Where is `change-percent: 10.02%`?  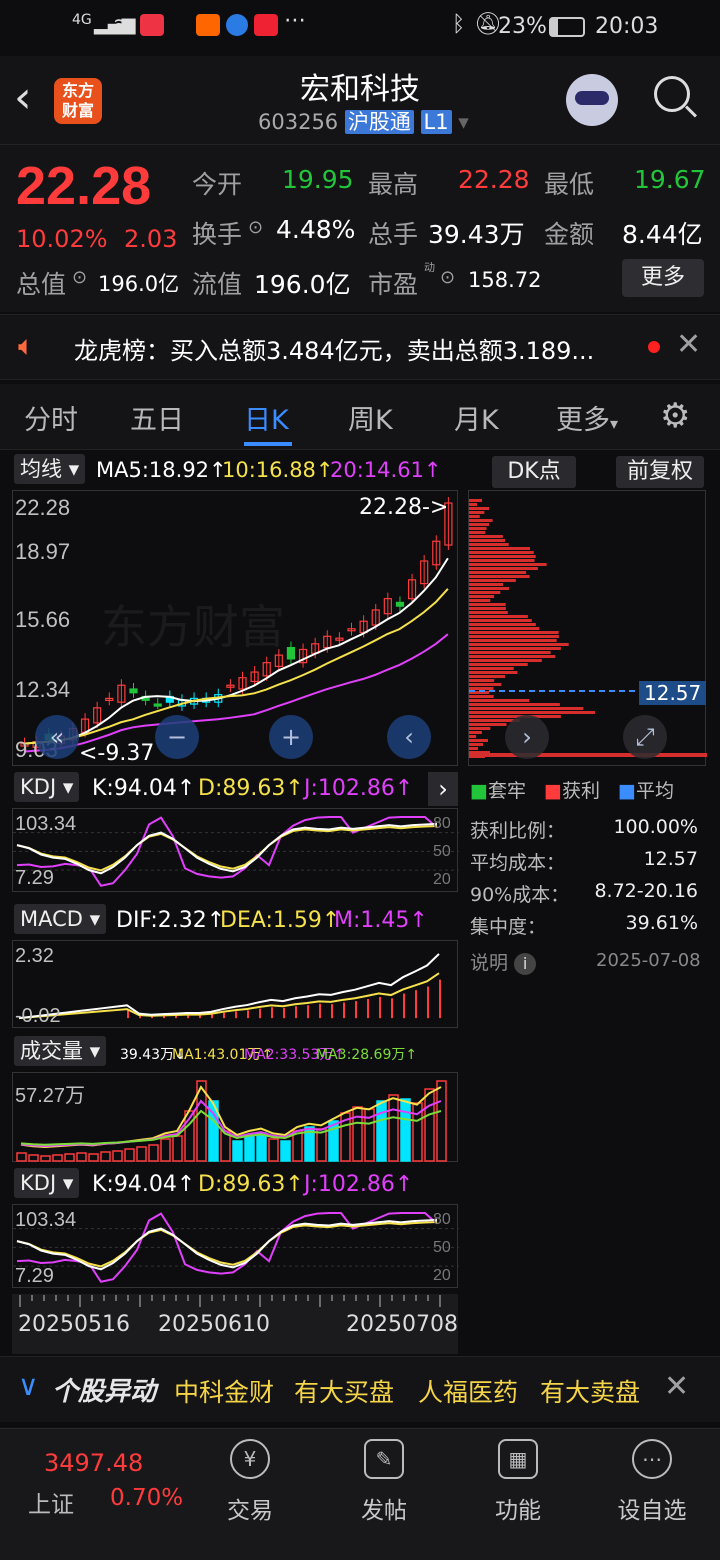
change-percent: 10.02% is located at coordinates (62, 239).